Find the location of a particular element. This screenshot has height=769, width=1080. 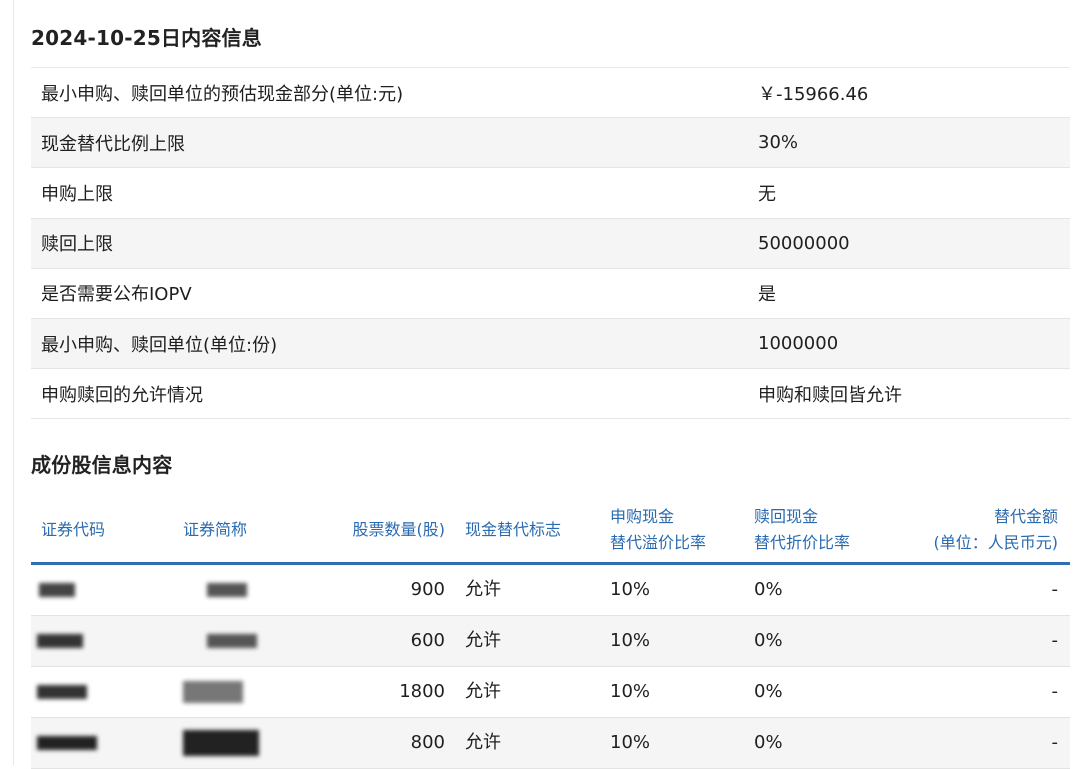

info-value: 1000000 is located at coordinates (798, 344).